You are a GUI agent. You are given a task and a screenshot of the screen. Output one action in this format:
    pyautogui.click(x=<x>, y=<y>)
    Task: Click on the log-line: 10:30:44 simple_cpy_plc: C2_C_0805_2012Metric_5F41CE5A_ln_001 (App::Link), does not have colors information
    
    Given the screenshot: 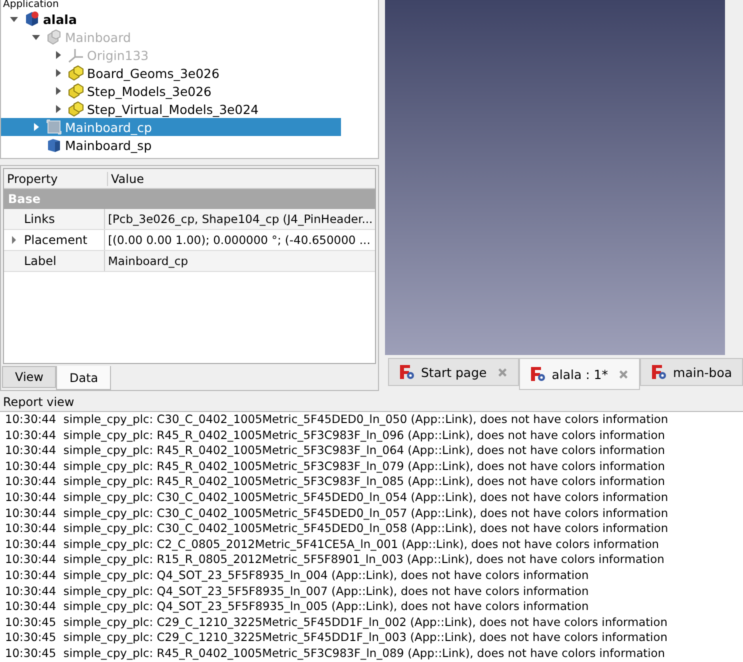 What is the action you would take?
    pyautogui.click(x=332, y=544)
    